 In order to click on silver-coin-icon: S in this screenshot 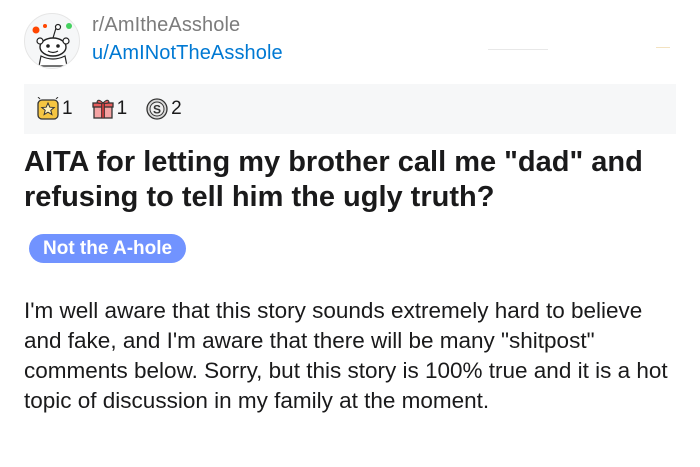, I will do `click(157, 109)`.